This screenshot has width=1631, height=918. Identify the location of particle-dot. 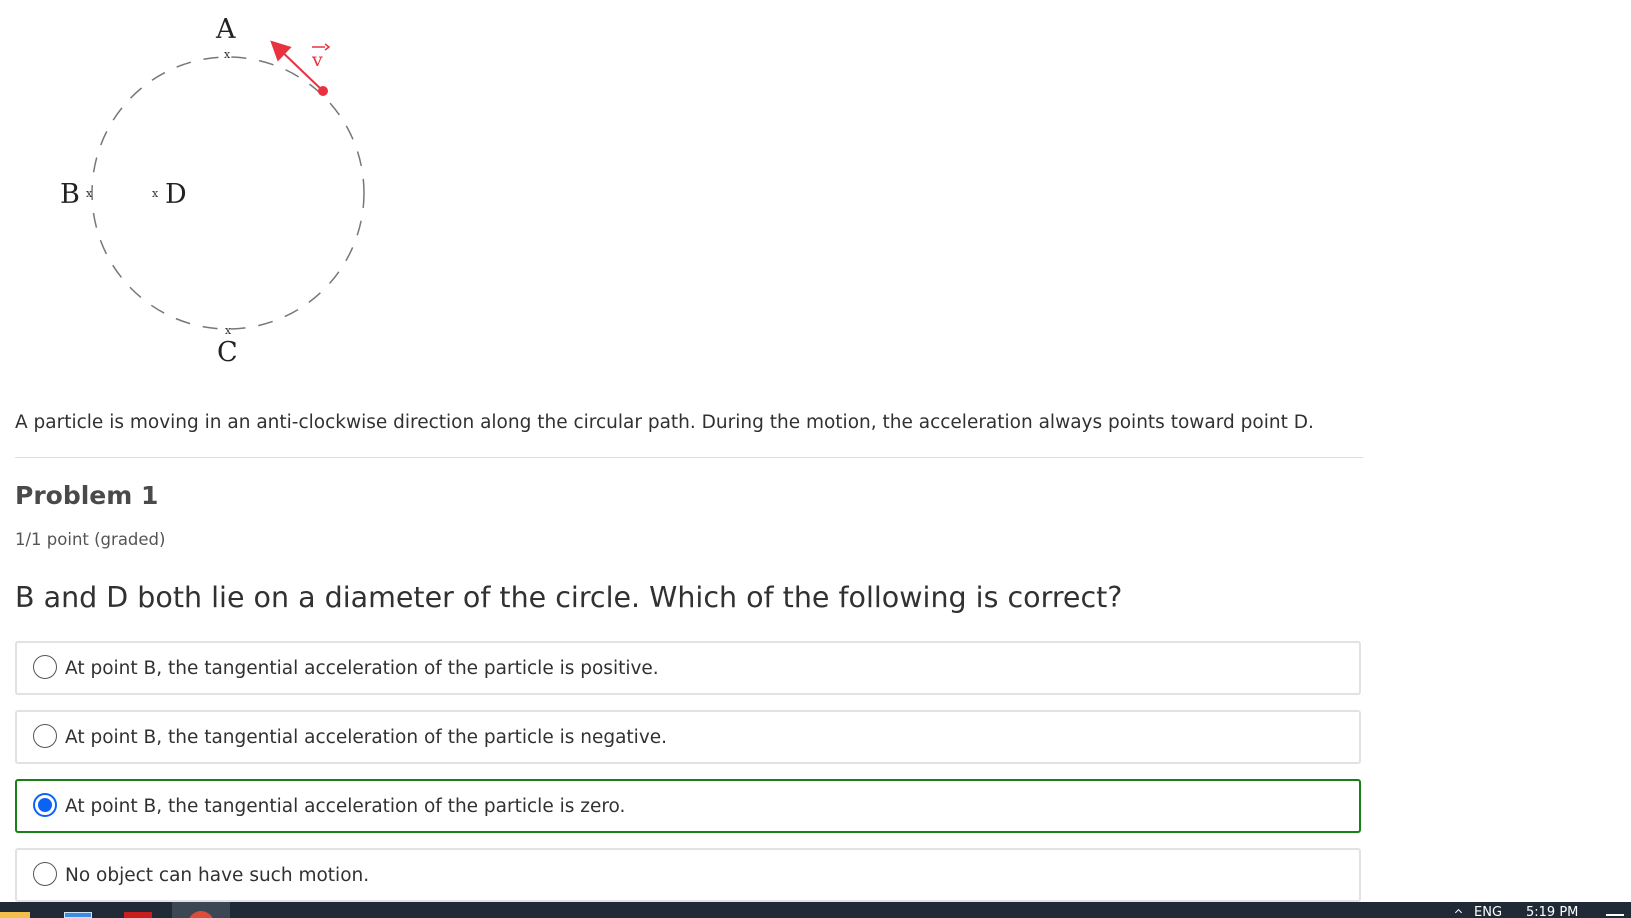
(323, 91).